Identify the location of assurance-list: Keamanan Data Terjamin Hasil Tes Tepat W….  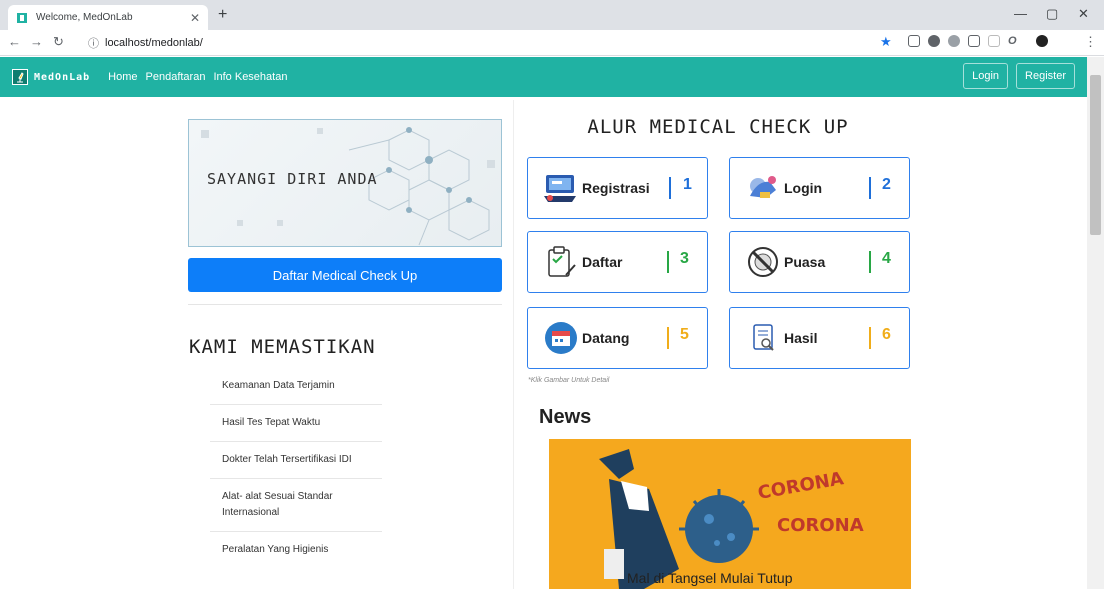
(296, 468).